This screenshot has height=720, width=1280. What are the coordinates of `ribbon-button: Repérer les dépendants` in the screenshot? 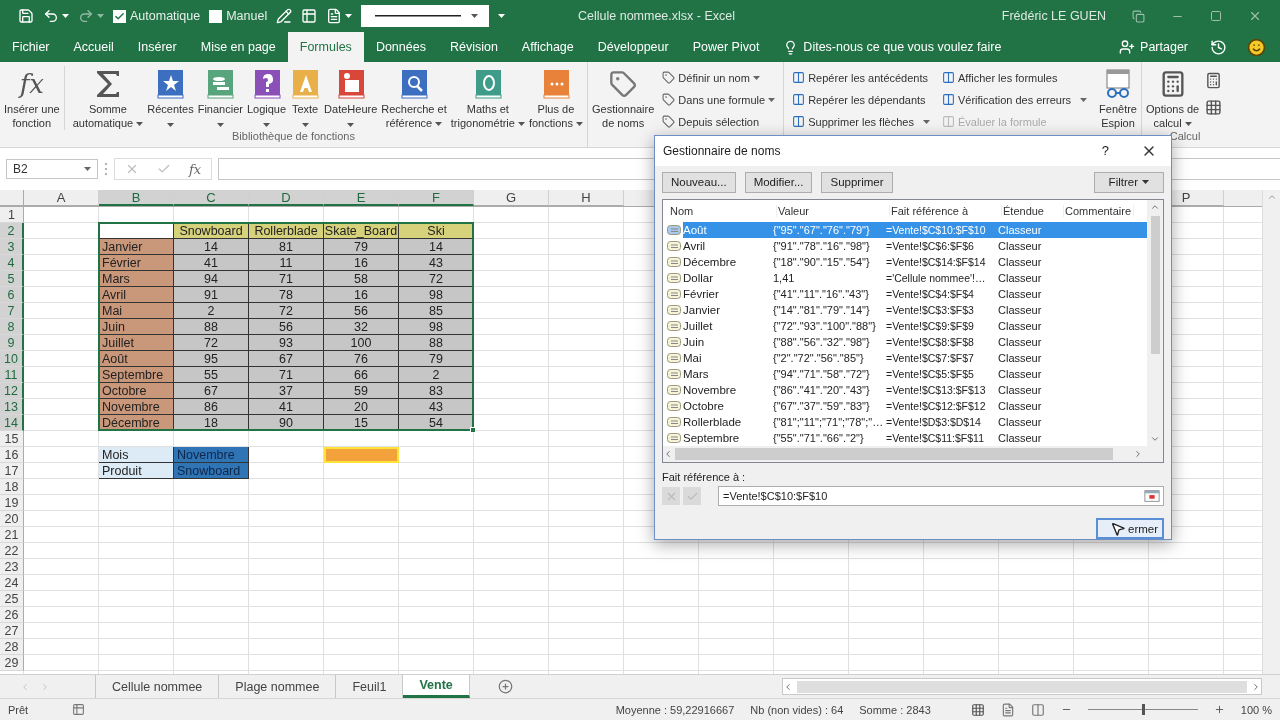 It's located at (861, 99).